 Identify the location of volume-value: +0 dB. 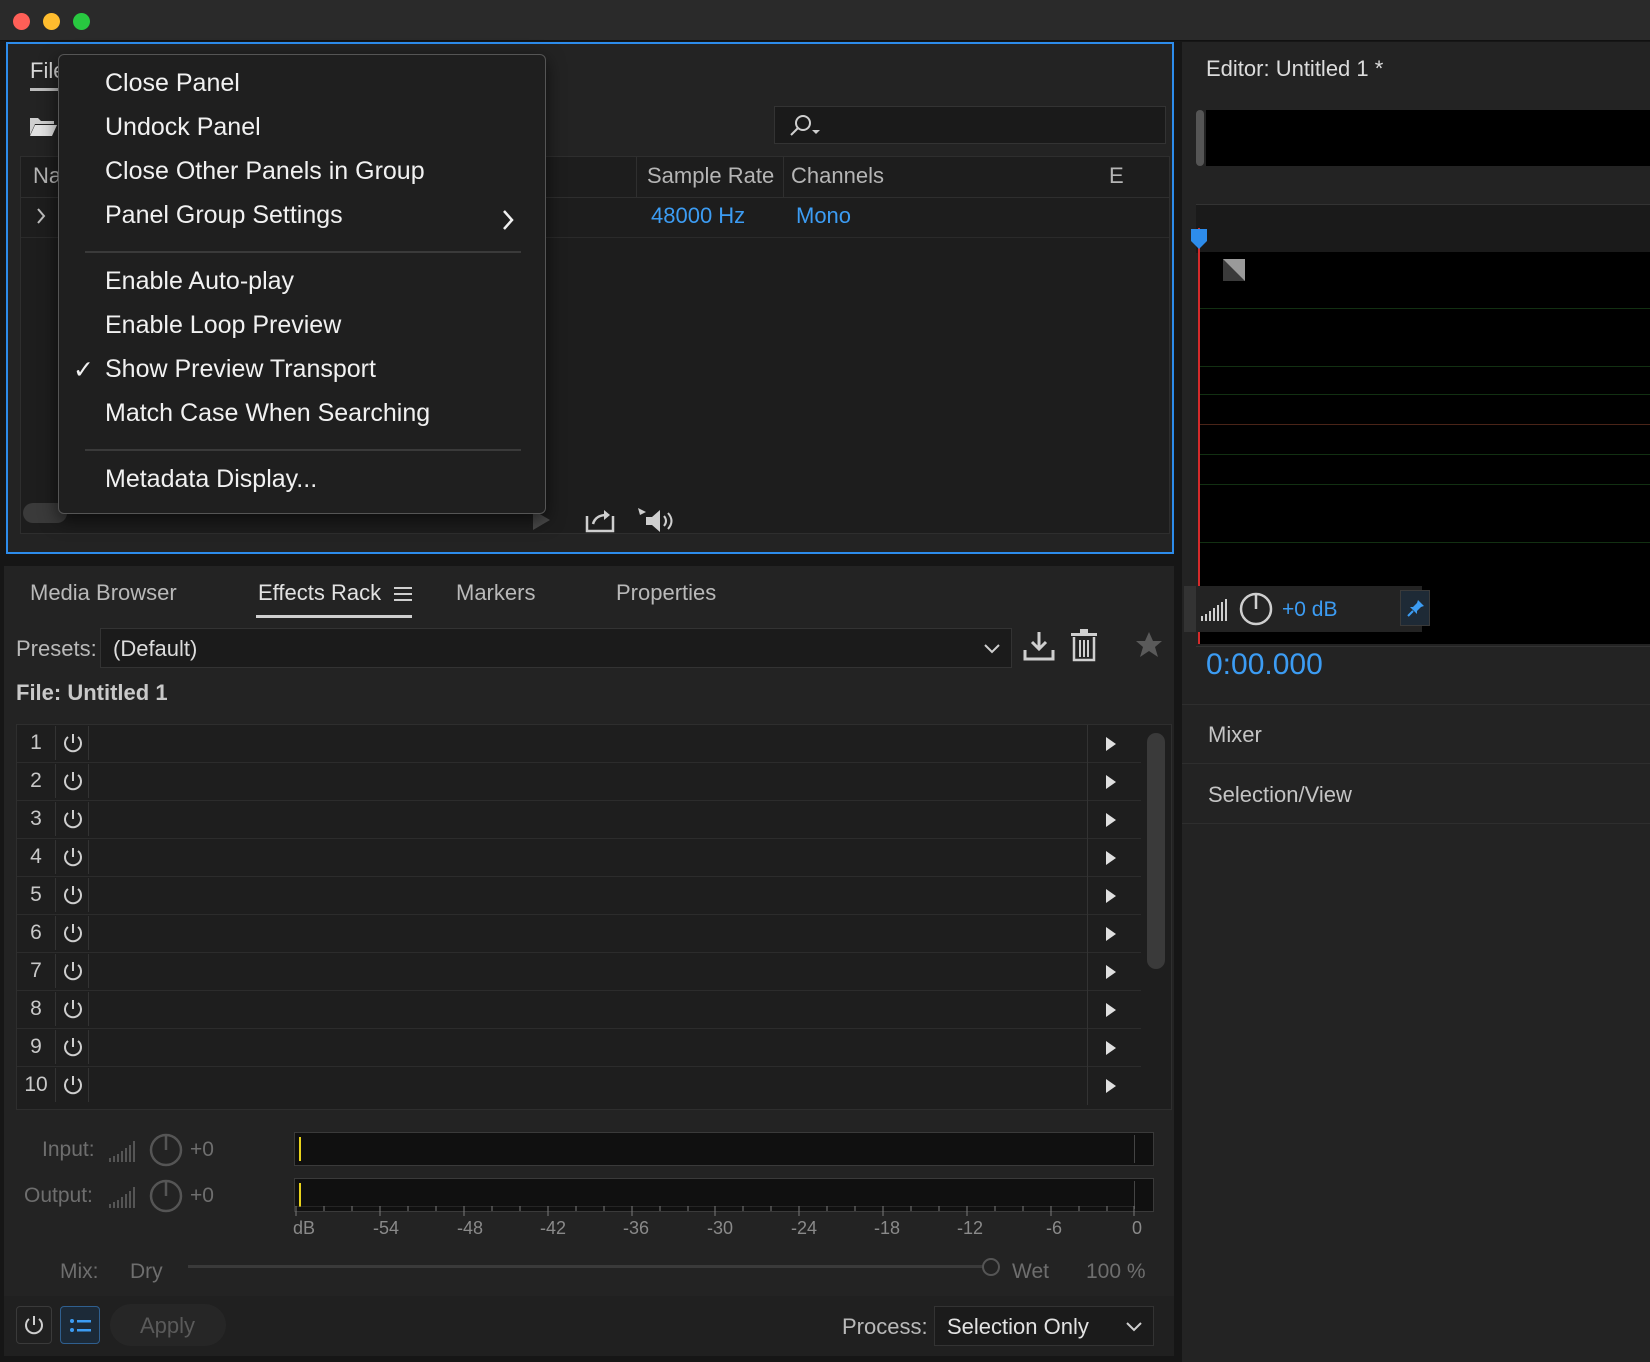
(1309, 610).